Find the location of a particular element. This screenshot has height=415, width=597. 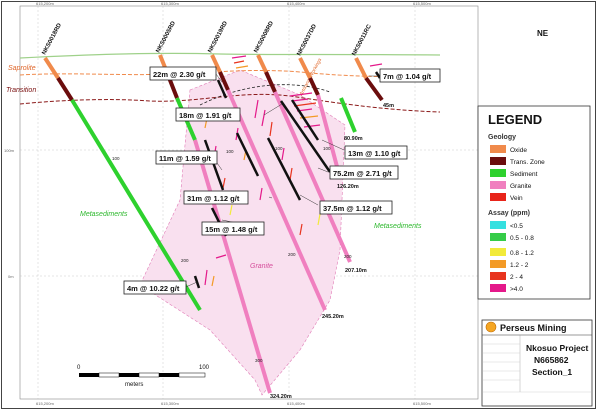

grid-label-bottom-2: 615,300m is located at coordinates (170, 403).